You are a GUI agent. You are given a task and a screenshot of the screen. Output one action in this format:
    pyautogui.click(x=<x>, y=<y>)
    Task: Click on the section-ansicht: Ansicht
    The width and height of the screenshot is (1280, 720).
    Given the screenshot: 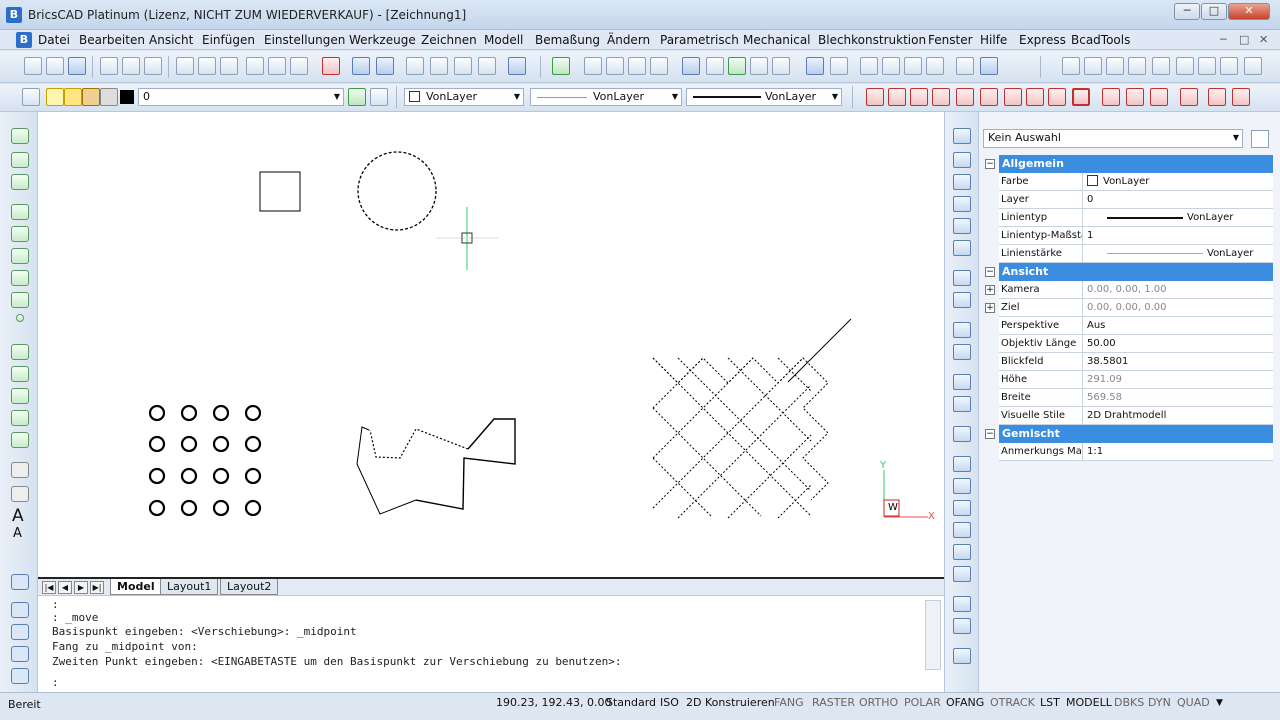 What is the action you would take?
    pyautogui.click(x=1136, y=272)
    